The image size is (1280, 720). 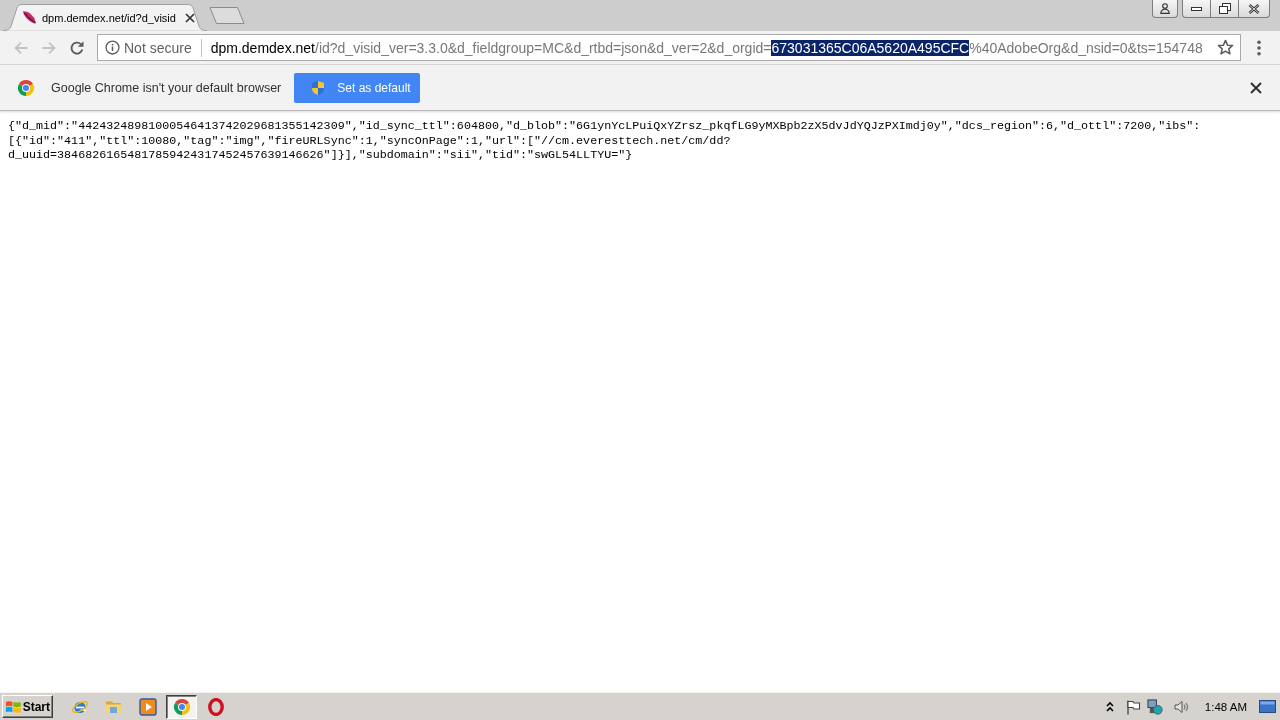 What do you see at coordinates (318, 87) in the screenshot?
I see `shield-icon` at bounding box center [318, 87].